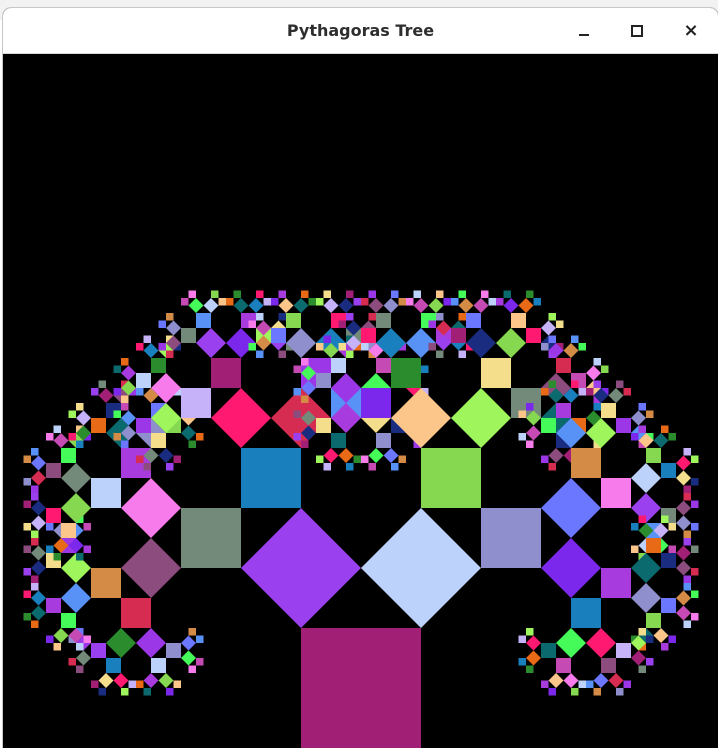 This screenshot has height=748, width=718. Describe the element at coordinates (584, 31) in the screenshot. I see `minimize-button` at that location.